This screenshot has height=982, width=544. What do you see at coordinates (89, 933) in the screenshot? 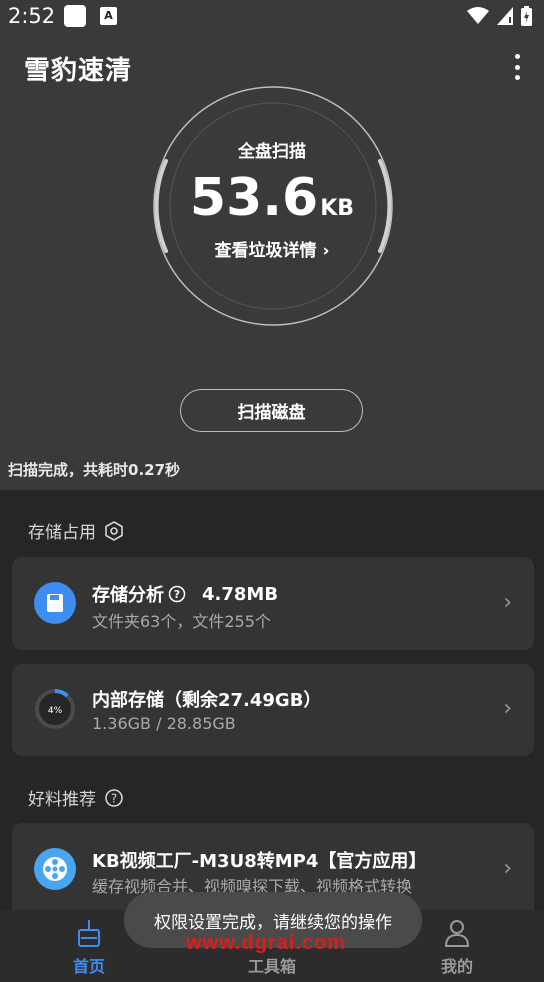
I see `broom-icon` at bounding box center [89, 933].